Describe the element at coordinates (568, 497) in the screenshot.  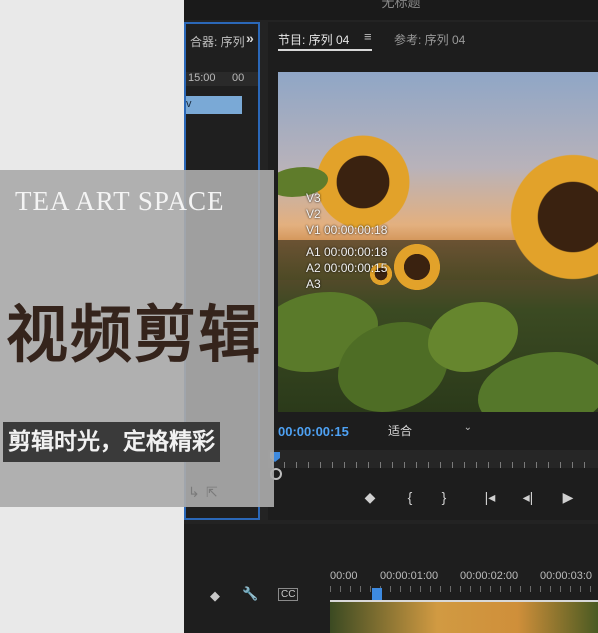
I see `play-button: ▶` at that location.